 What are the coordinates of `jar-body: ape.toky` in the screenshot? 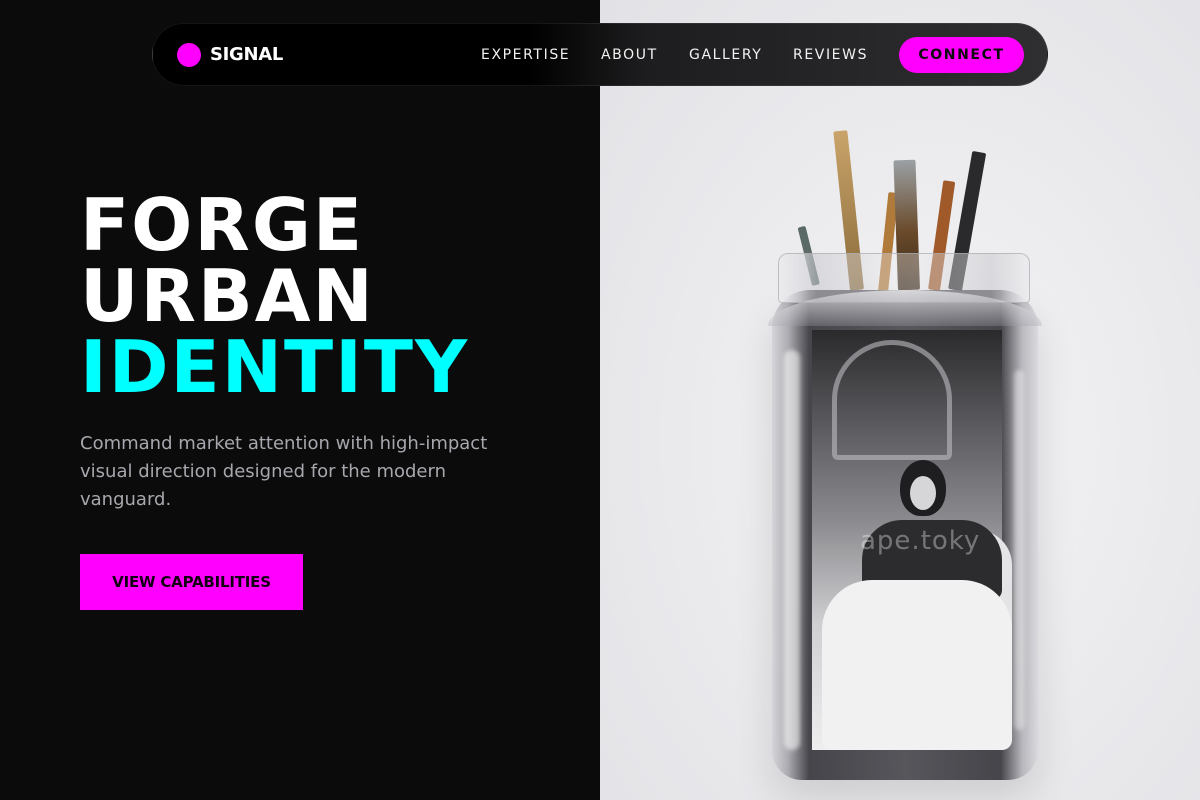 It's located at (905, 535).